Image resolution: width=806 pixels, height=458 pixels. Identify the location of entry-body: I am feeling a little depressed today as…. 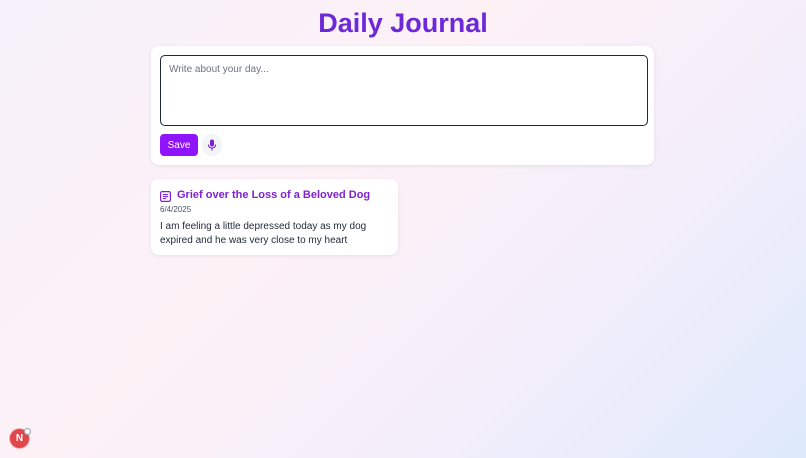
(263, 233).